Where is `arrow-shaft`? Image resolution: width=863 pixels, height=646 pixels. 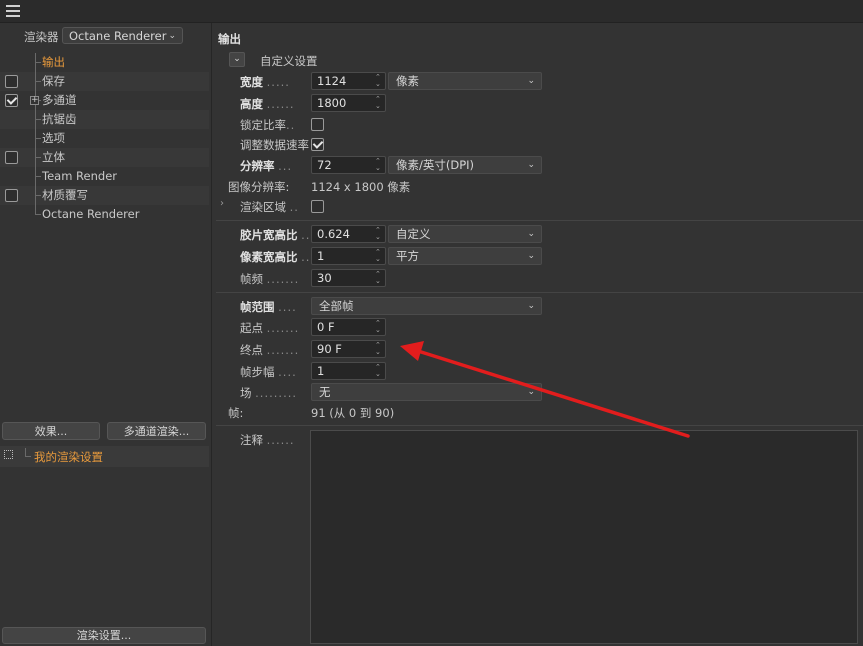
arrow-shaft is located at coordinates (553, 393).